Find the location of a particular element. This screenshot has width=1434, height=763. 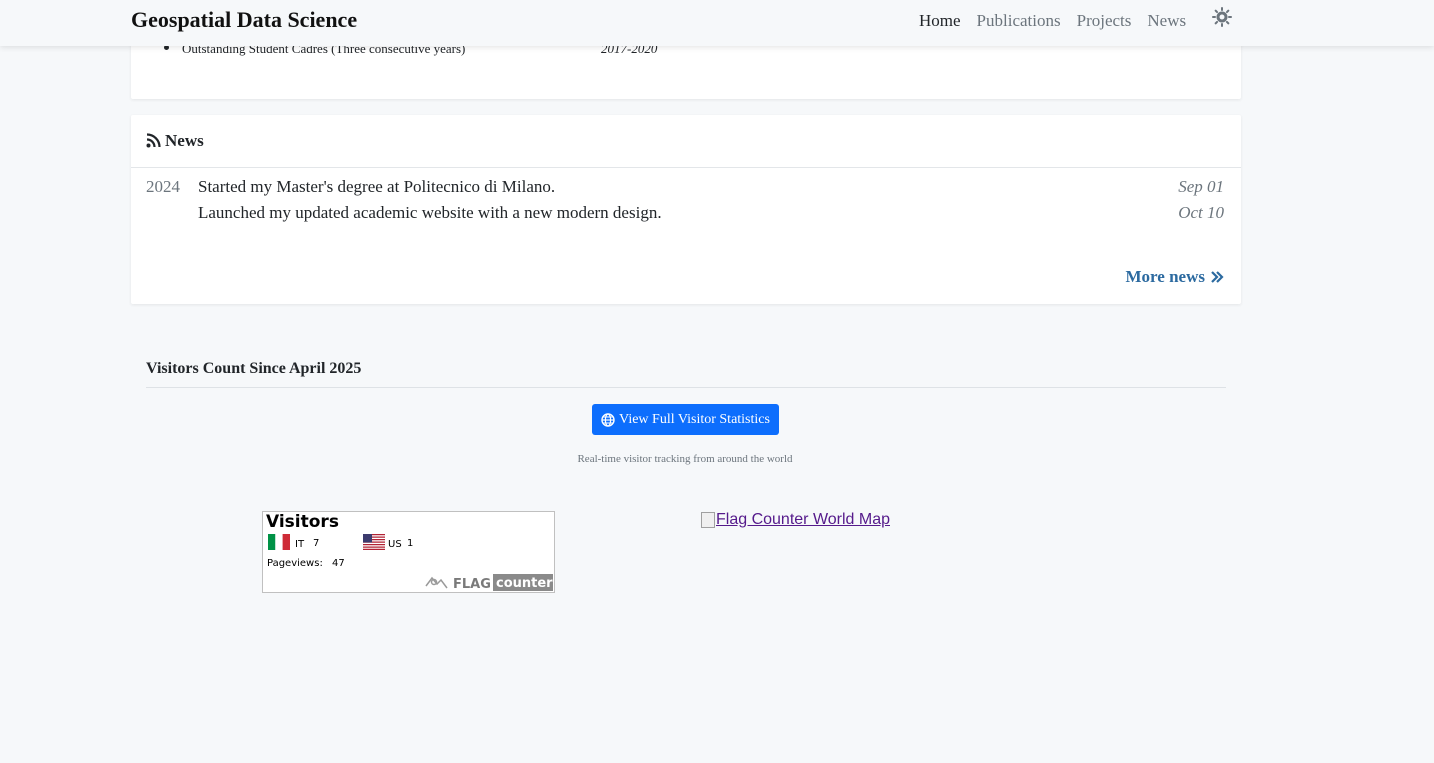

country-code: US is located at coordinates (395, 544).